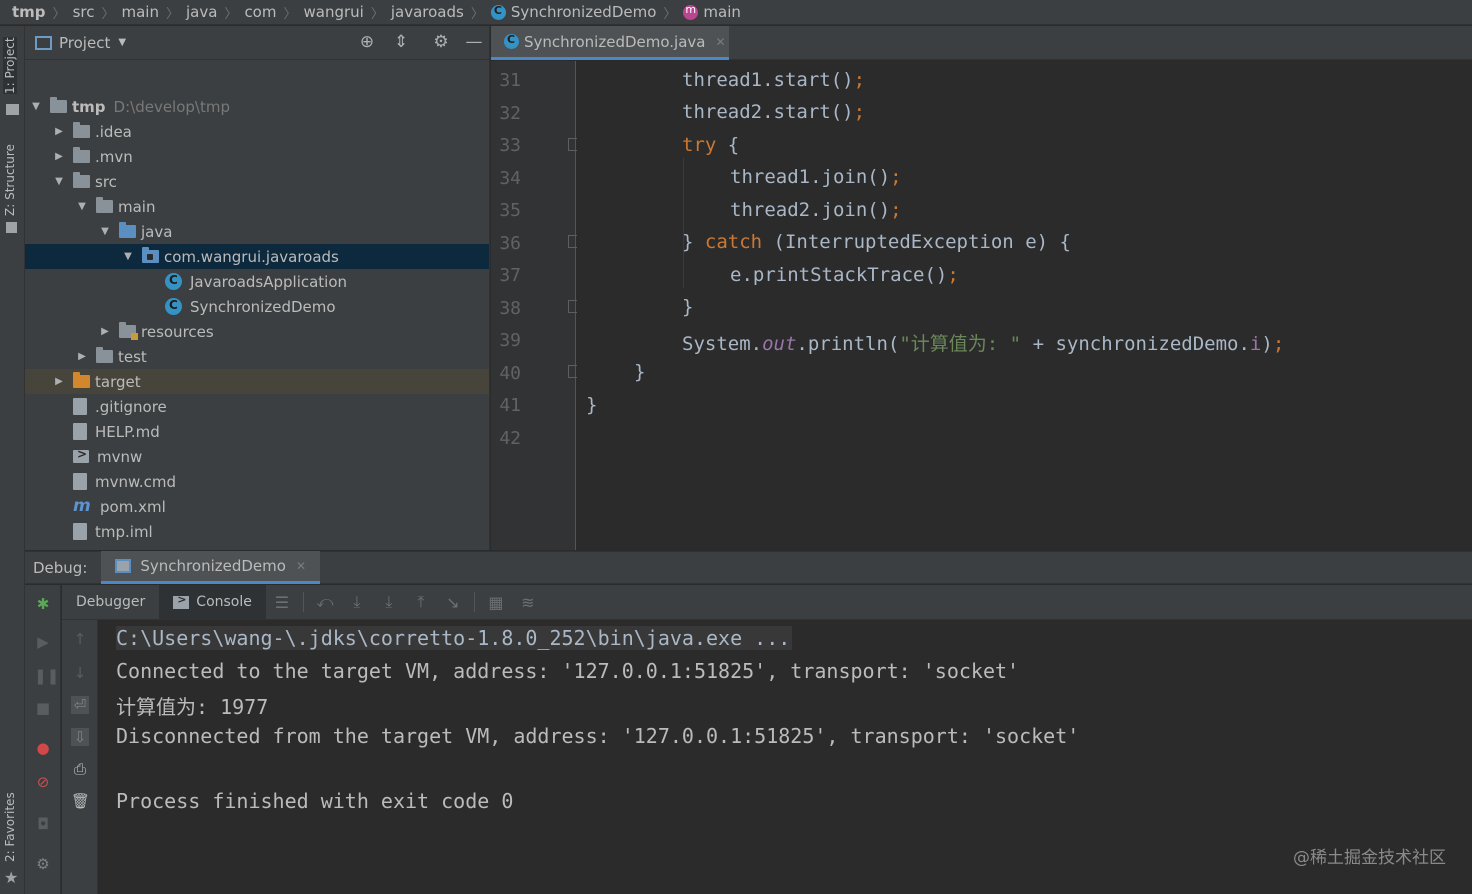 This screenshot has height=894, width=1472. What do you see at coordinates (84, 12) in the screenshot?
I see `breadcrumb-item: src` at bounding box center [84, 12].